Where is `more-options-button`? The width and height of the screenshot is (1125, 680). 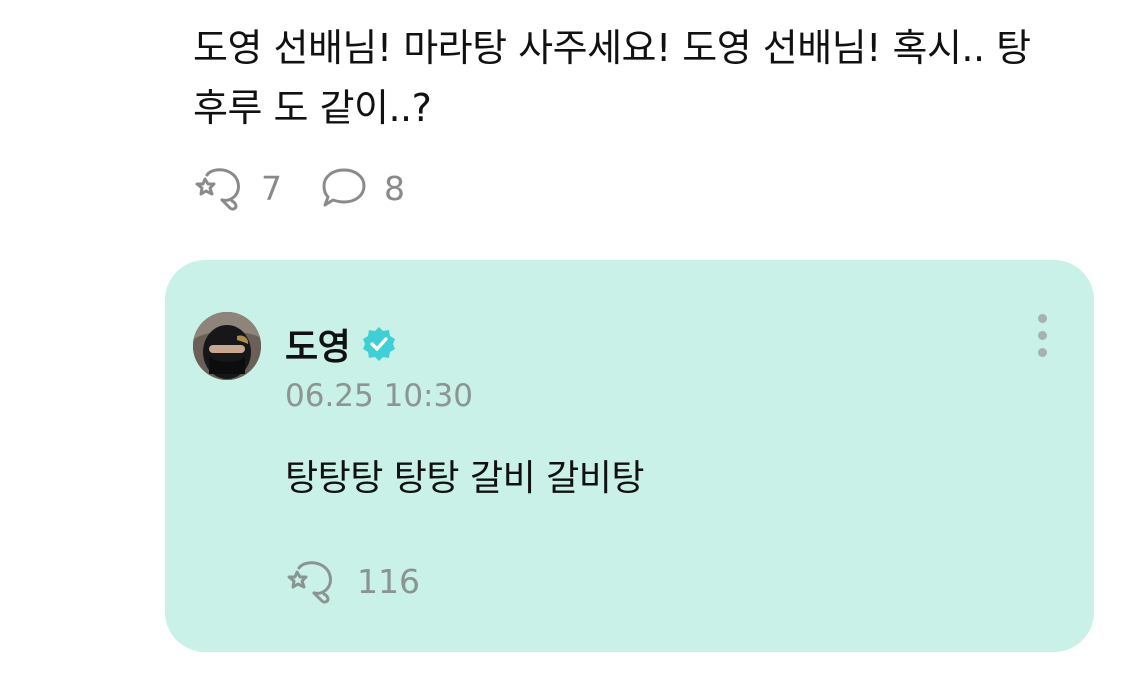
more-options-button is located at coordinates (1042, 342).